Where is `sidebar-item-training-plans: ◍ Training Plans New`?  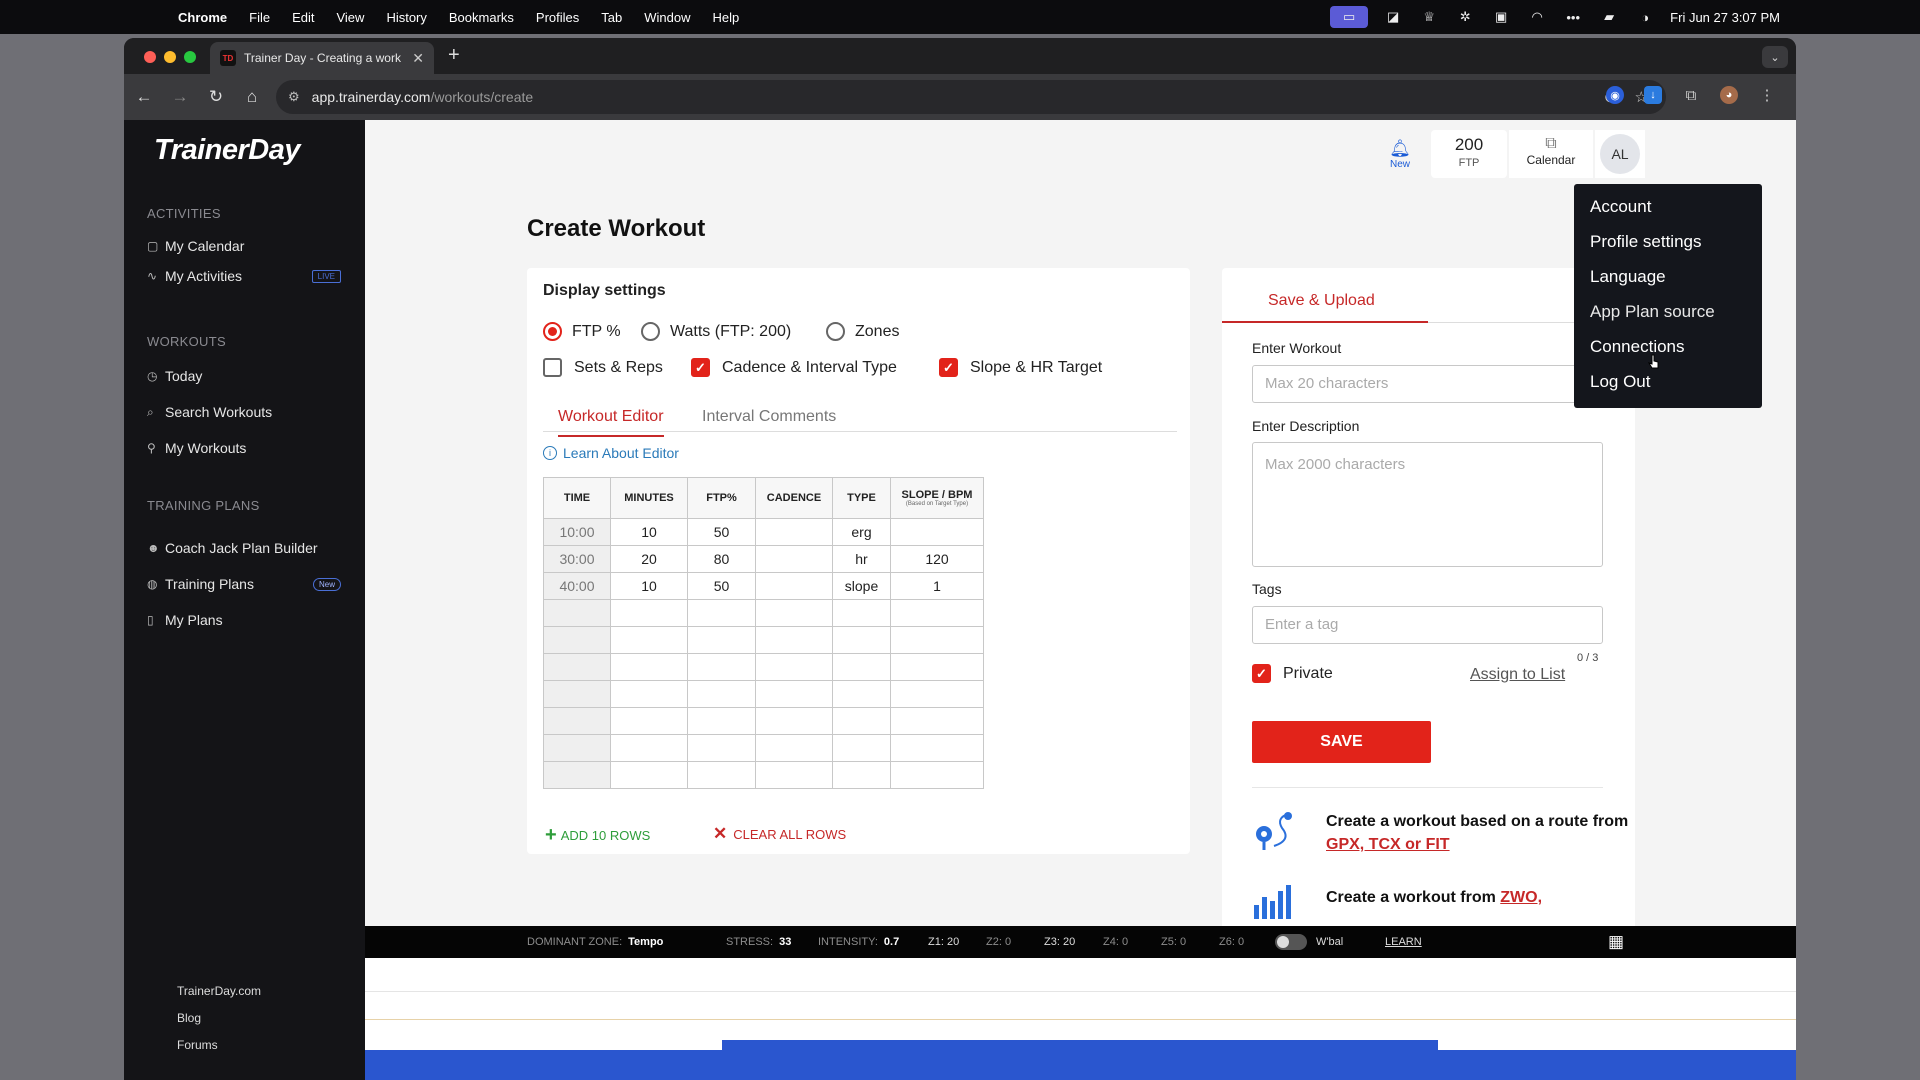
sidebar-item-training-plans: ◍ Training Plans New is located at coordinates (247, 584).